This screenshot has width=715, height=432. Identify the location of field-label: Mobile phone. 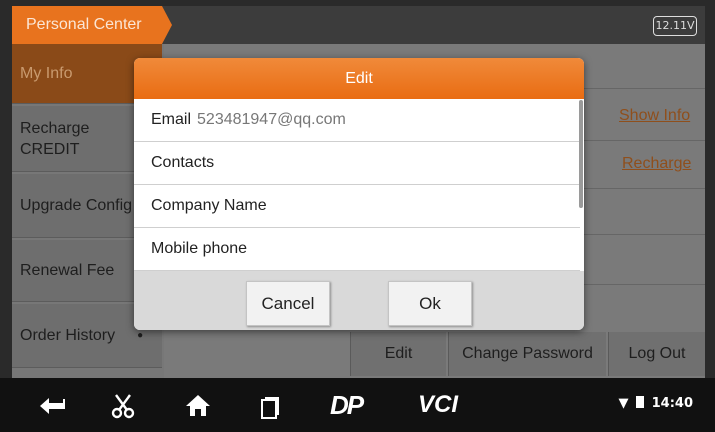
(199, 248).